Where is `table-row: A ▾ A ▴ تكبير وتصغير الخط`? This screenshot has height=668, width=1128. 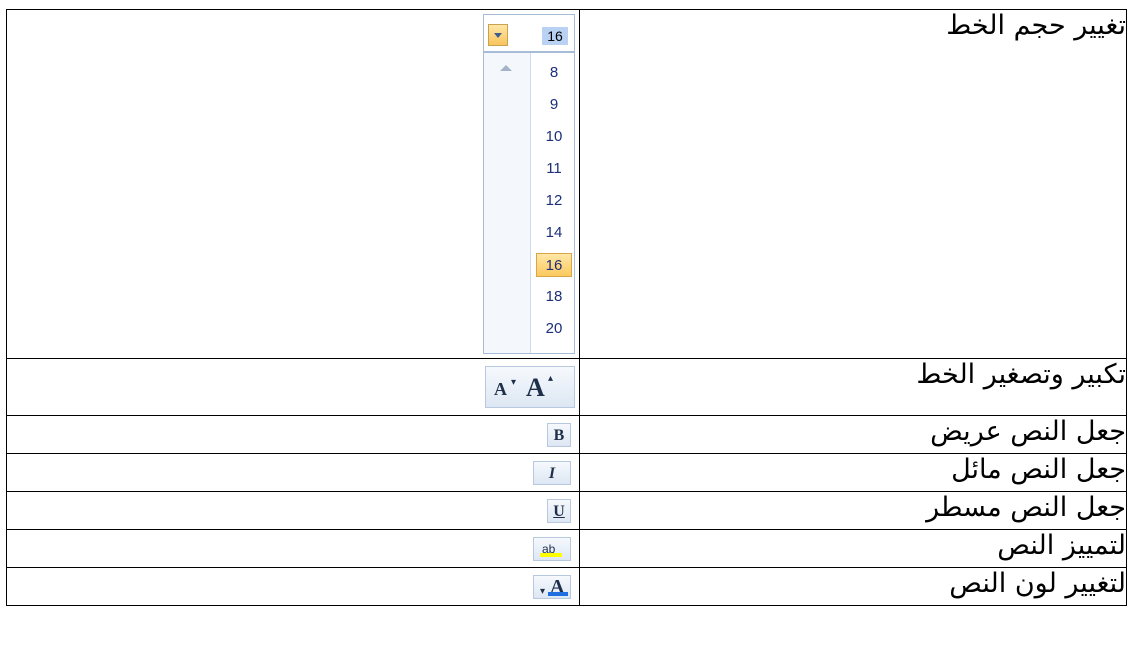
table-row: A ▾ A ▴ تكبير وتصغير الخط is located at coordinates (566, 387).